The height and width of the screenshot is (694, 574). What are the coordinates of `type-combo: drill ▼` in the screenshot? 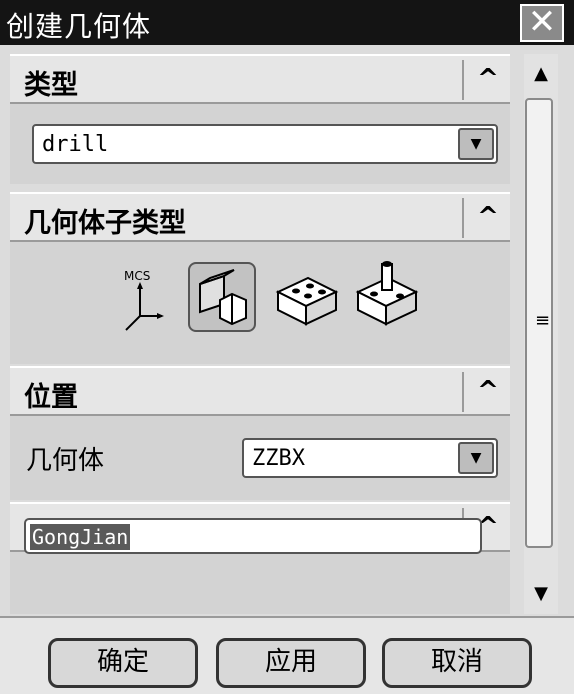 It's located at (265, 144).